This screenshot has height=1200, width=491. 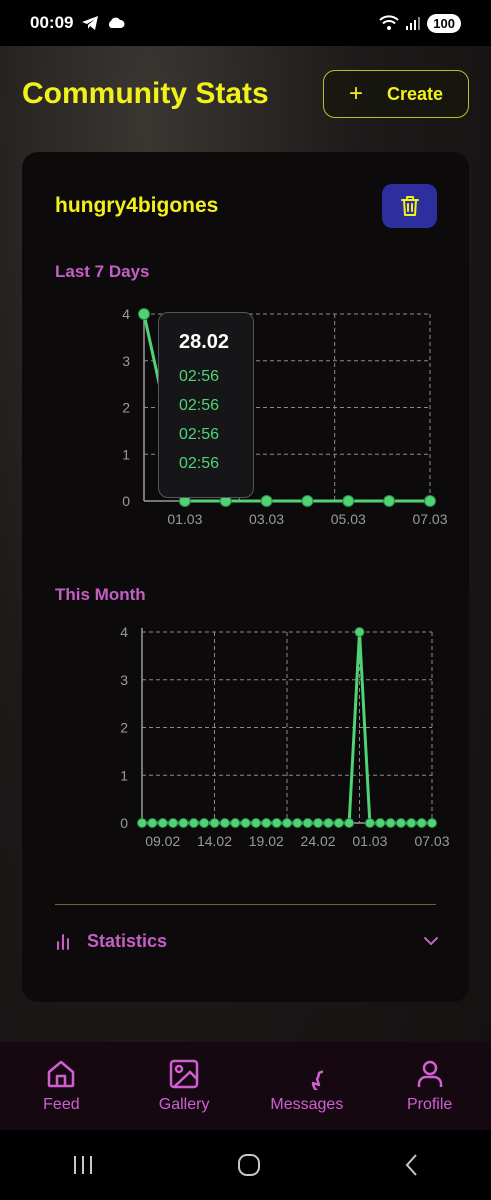 I want to click on nav-item-profile: Profile, so click(x=430, y=1086).